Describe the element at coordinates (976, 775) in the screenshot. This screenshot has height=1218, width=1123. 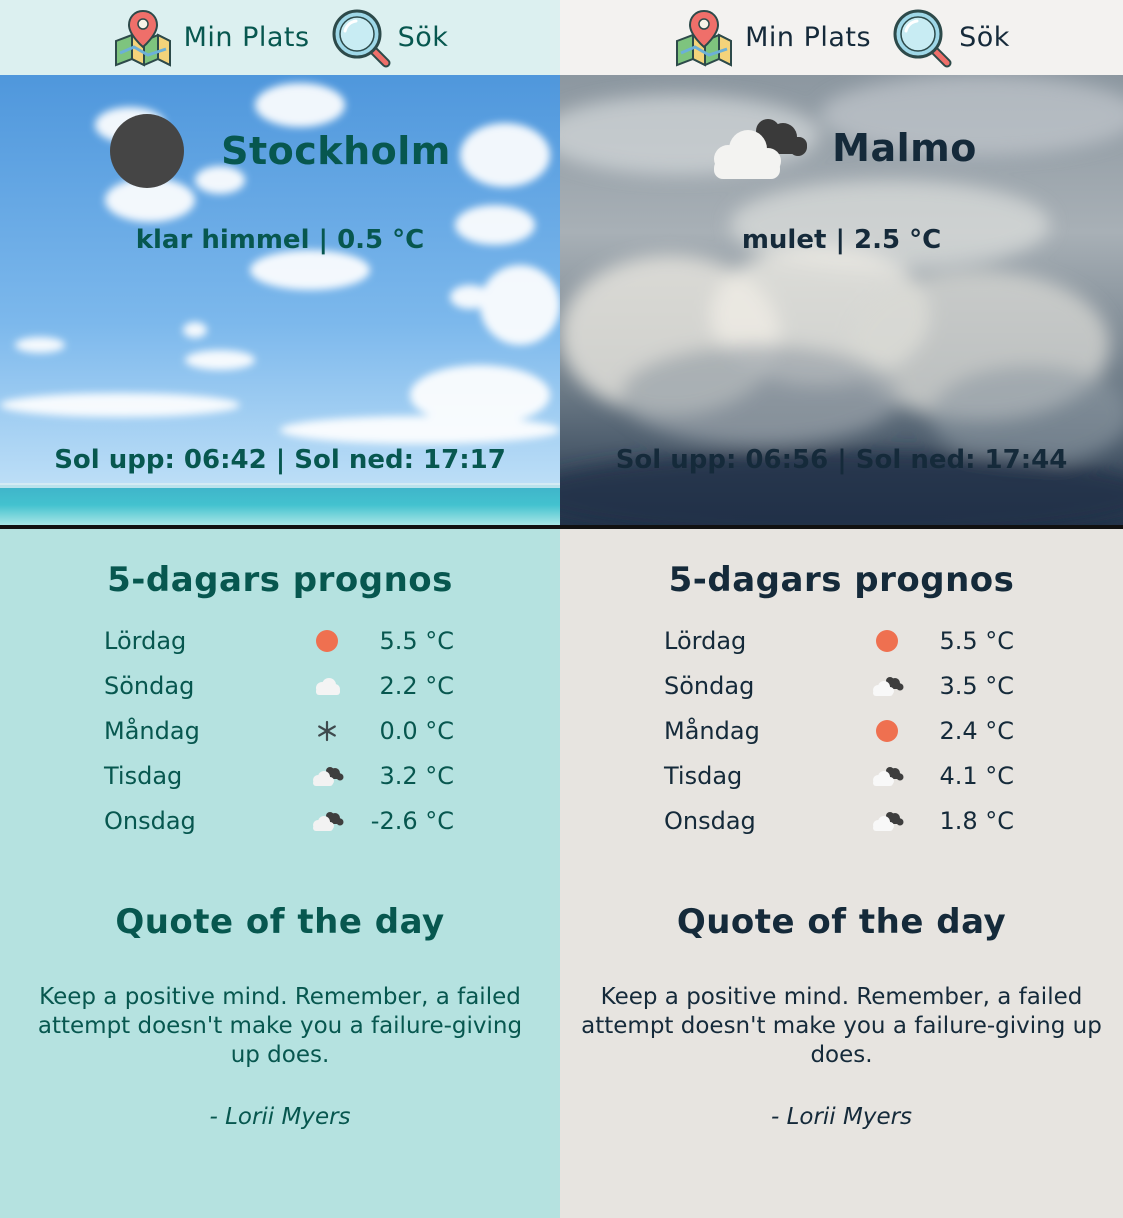
I see `forecast-temp: 4.1 °C` at that location.